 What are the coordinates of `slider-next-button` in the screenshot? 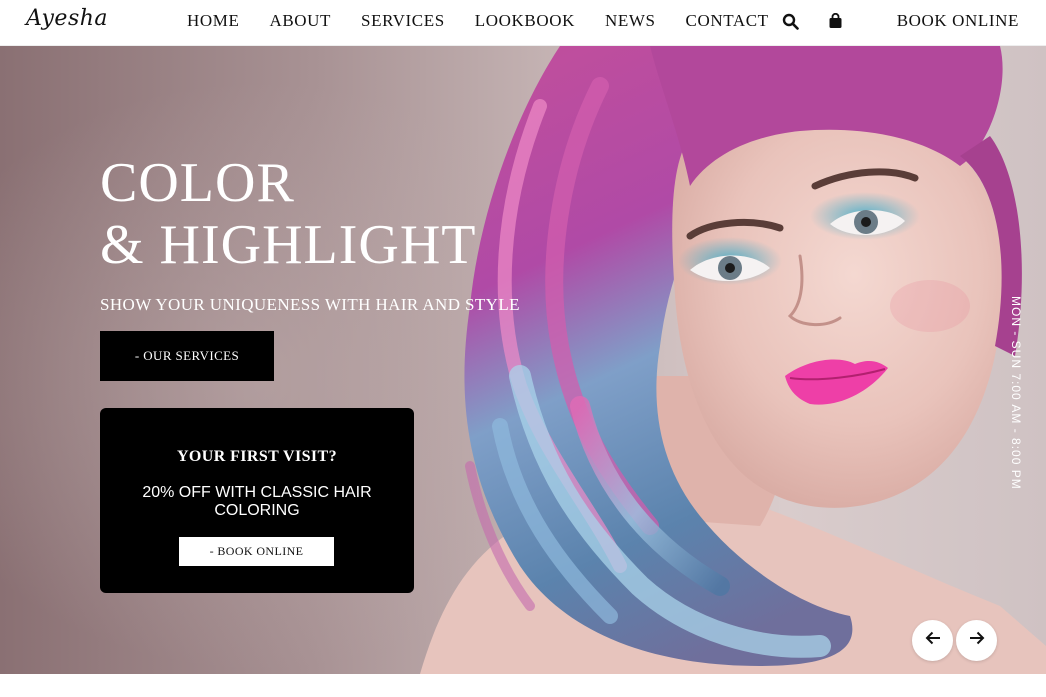 It's located at (976, 640).